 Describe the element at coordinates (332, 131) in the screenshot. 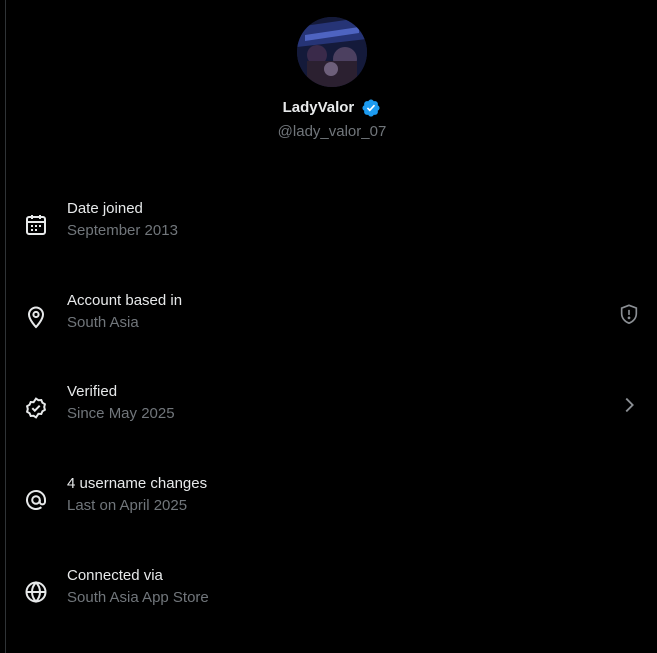

I see `handle: @lady_valor_07` at that location.